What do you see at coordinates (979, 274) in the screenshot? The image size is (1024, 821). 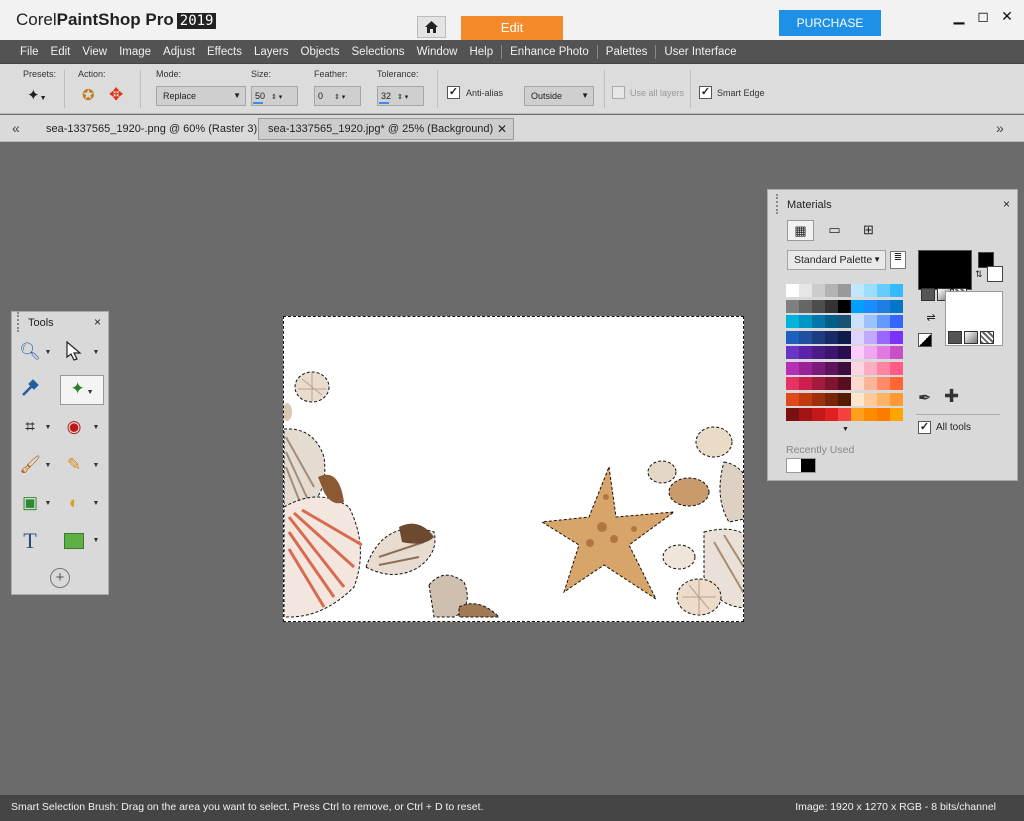 I see `swap-colors-icon: ⇅` at bounding box center [979, 274].